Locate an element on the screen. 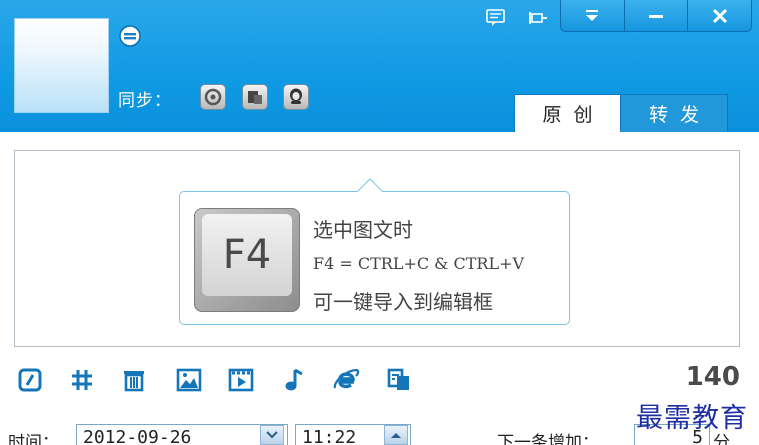  hashtag-icon is located at coordinates (82, 380).